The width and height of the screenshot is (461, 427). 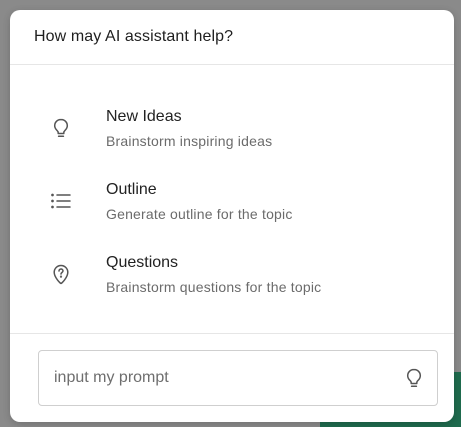 What do you see at coordinates (232, 205) in the screenshot?
I see `option-outline: Outline Generate outline for the topic` at bounding box center [232, 205].